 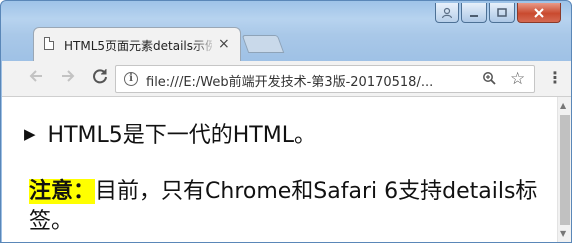 I want to click on back-button, so click(x=36, y=78).